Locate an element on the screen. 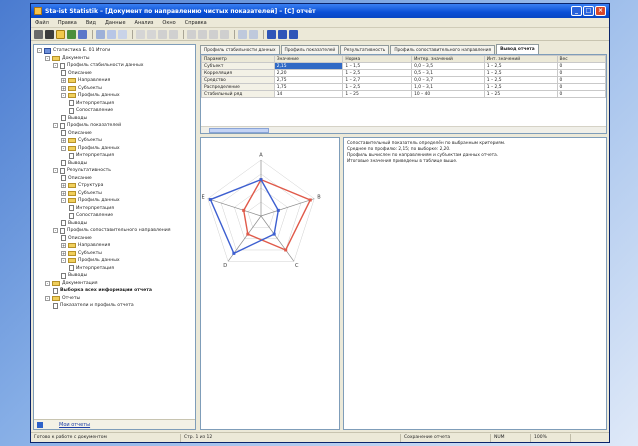 This screenshot has height=446, width=638. column-header: Параметр is located at coordinates (238, 59).